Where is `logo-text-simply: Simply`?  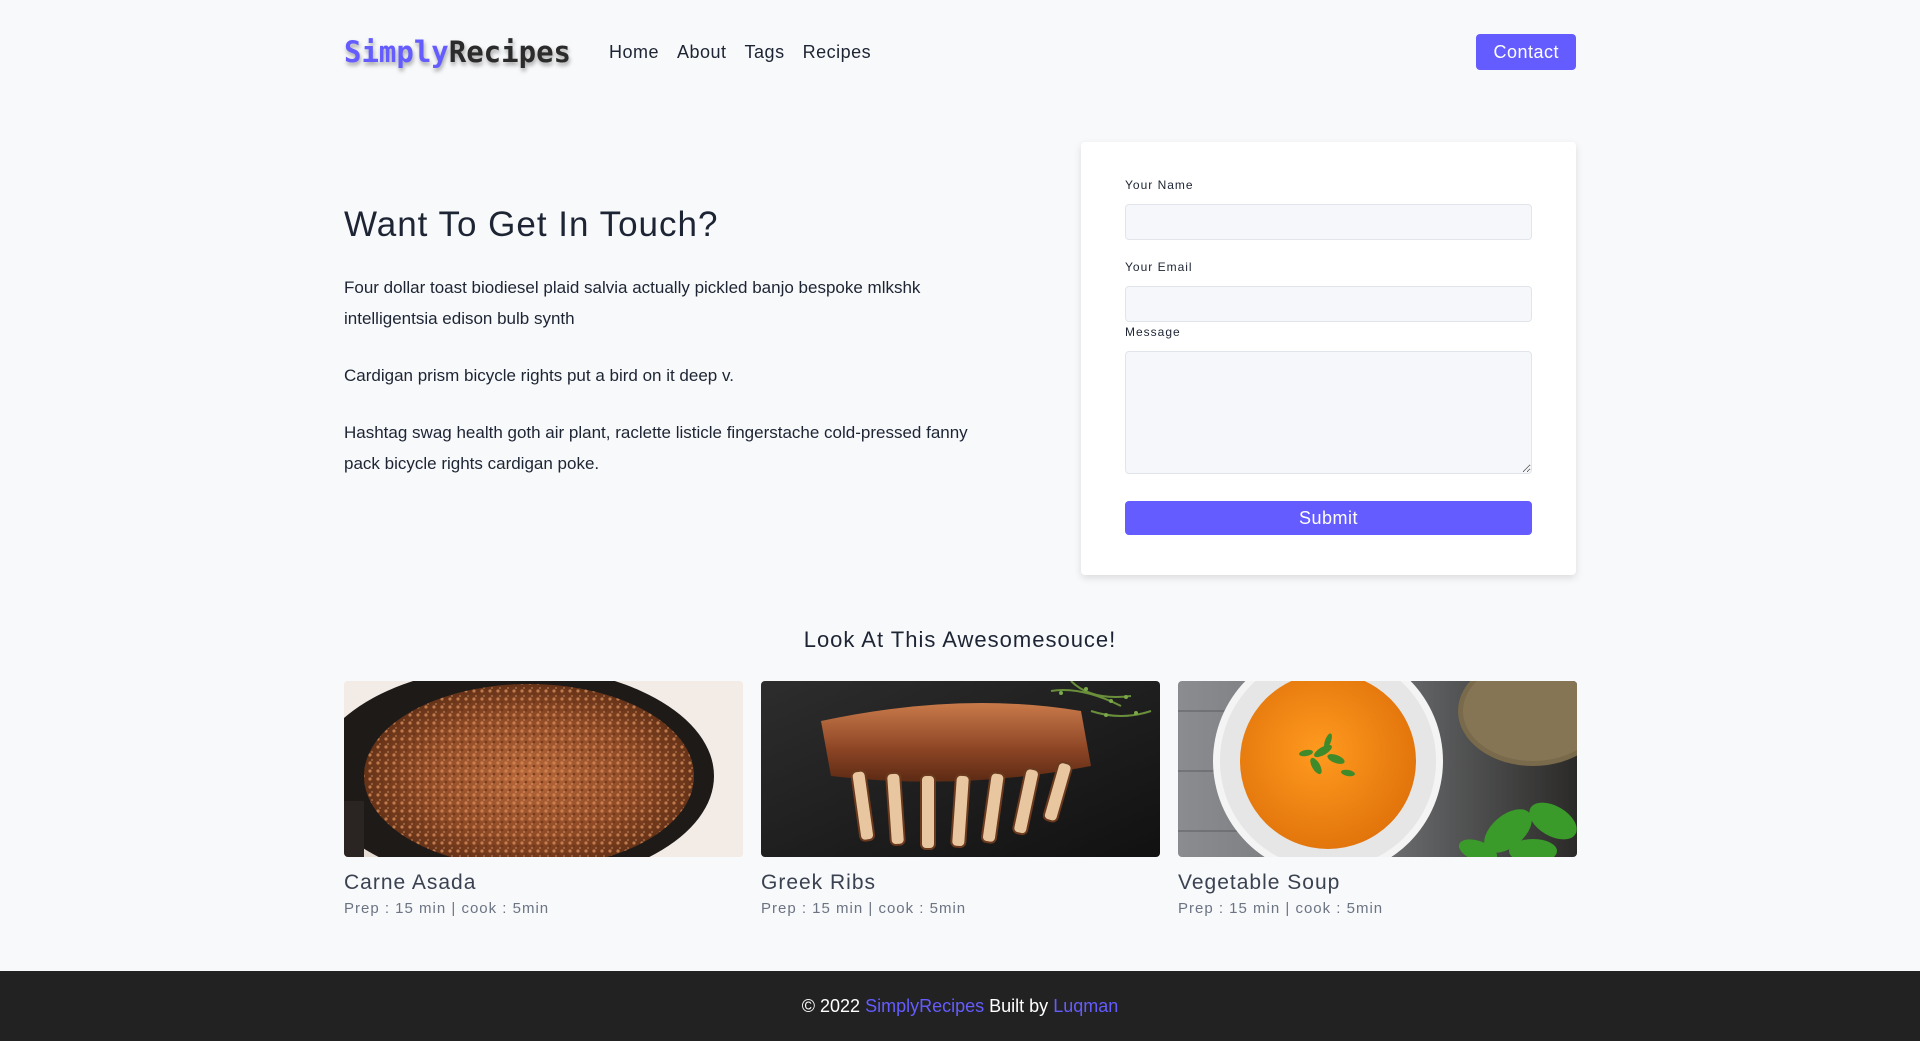 logo-text-simply: Simply is located at coordinates (396, 52).